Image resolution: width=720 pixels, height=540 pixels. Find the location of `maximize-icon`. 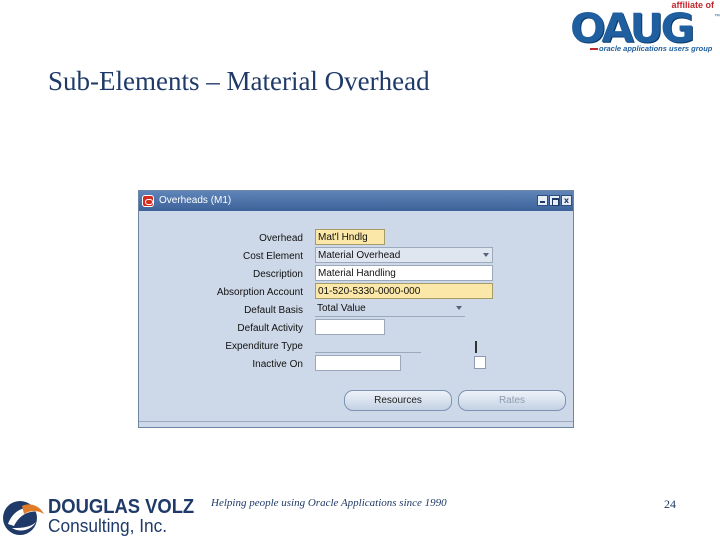

maximize-icon is located at coordinates (554, 200).